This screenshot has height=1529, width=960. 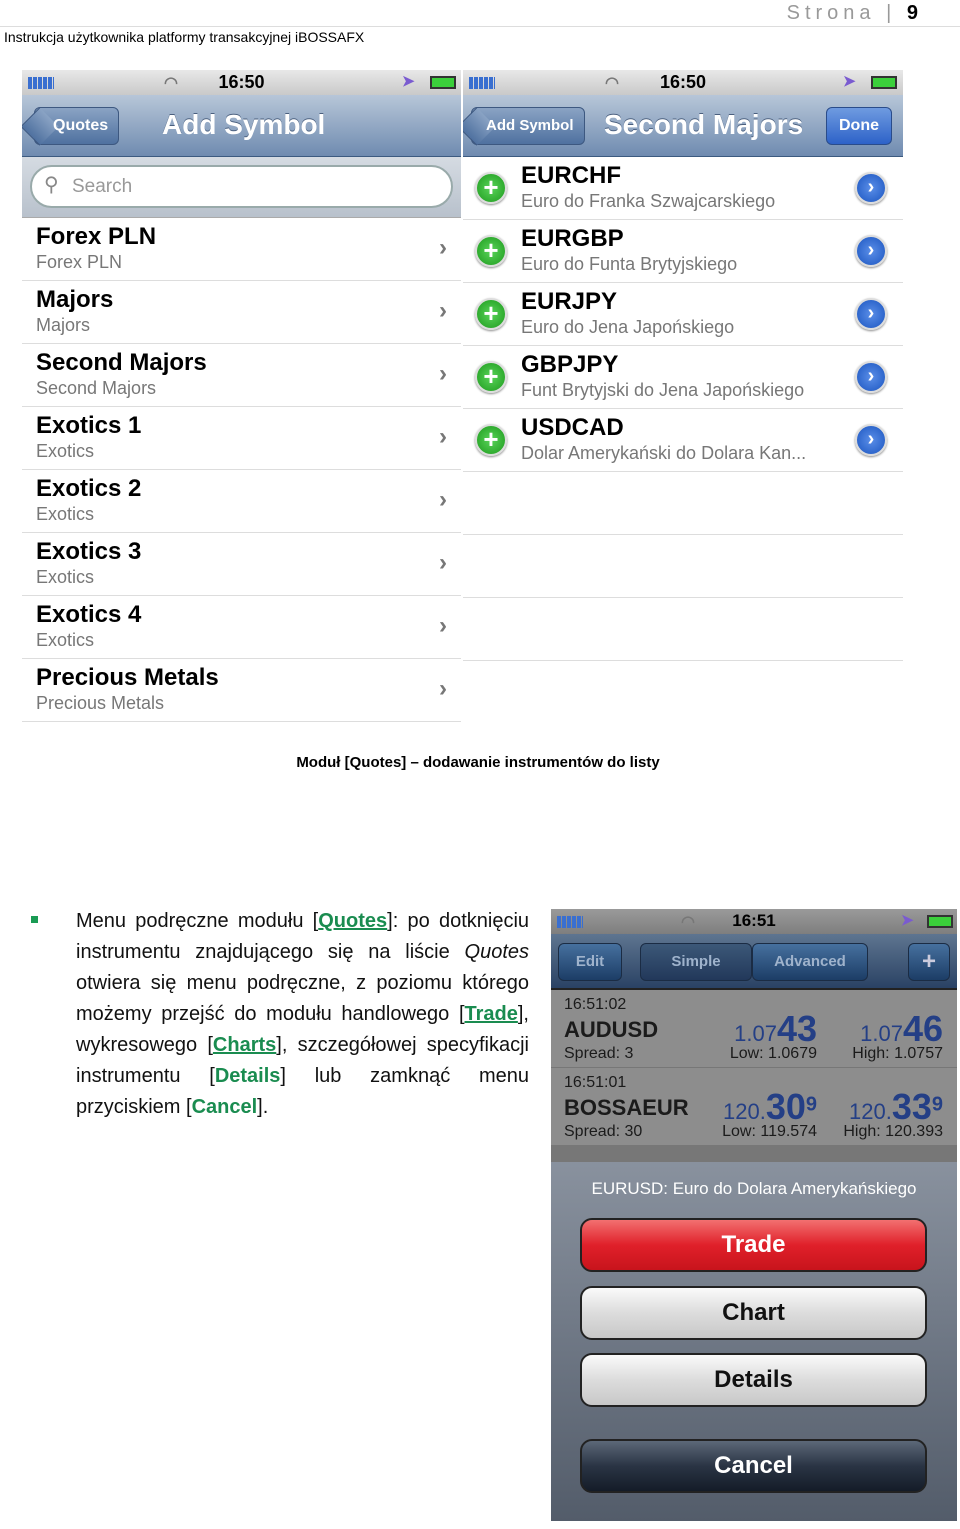 What do you see at coordinates (753, 1313) in the screenshot?
I see `chart-button: Chart` at bounding box center [753, 1313].